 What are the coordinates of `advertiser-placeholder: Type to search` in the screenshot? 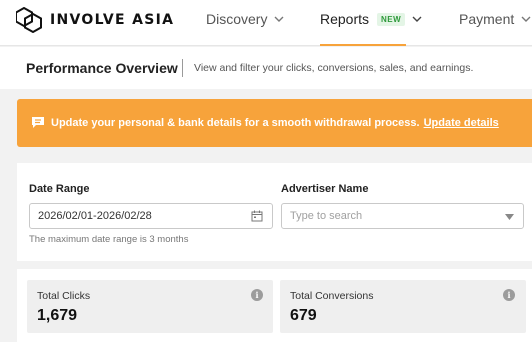 It's located at (326, 216).